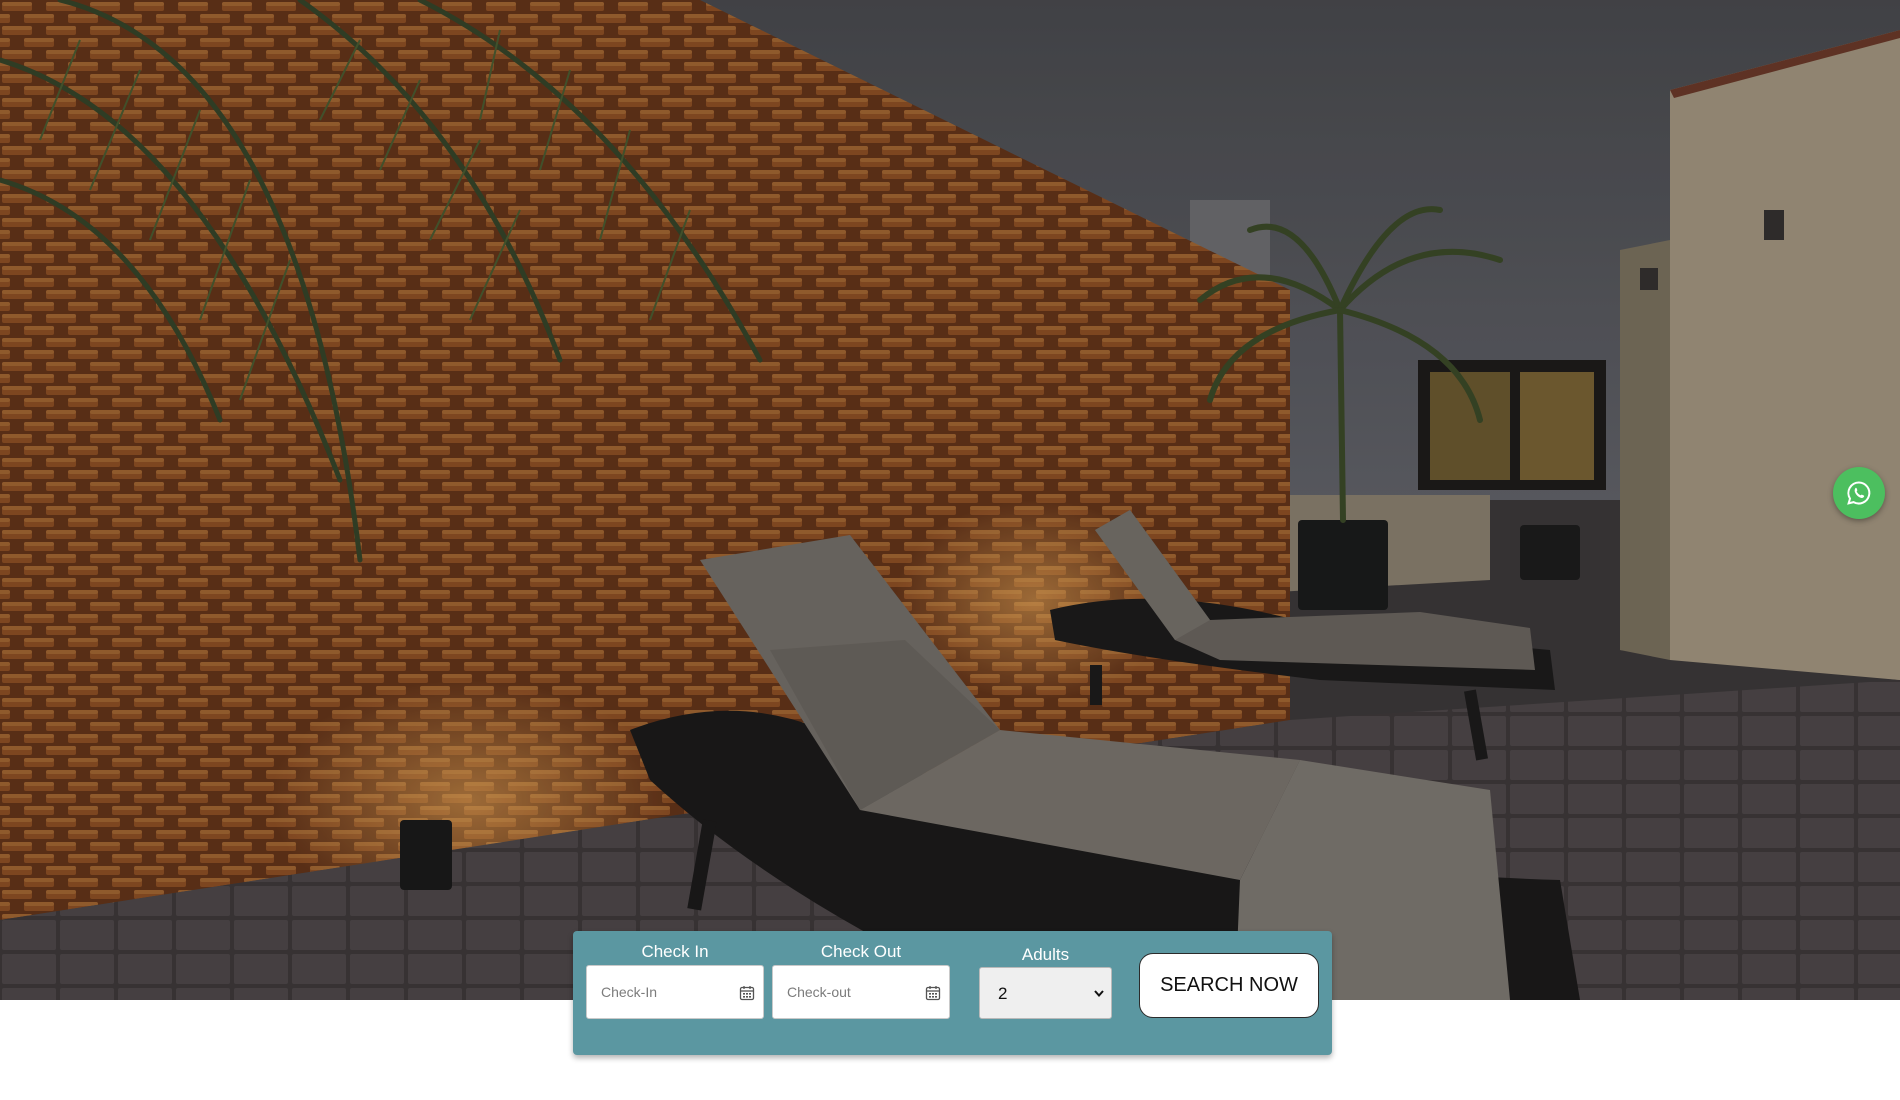 Image resolution: width=1900 pixels, height=1100 pixels. What do you see at coordinates (1003, 993) in the screenshot?
I see `adults-selected-value: 2` at bounding box center [1003, 993].